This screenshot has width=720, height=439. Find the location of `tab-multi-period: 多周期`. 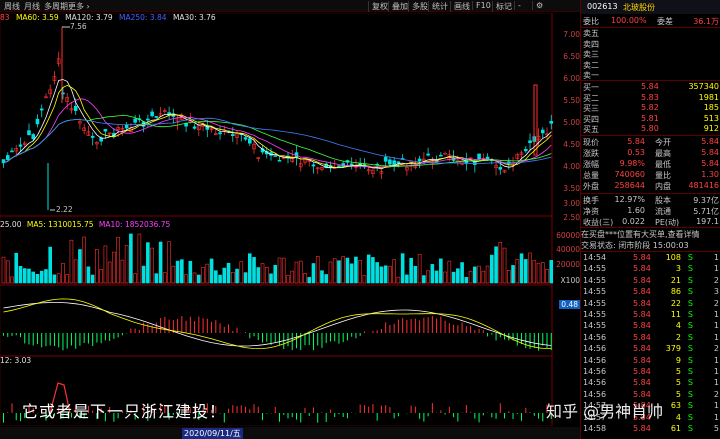

tab-multi-period: 多周期 is located at coordinates (56, 6).